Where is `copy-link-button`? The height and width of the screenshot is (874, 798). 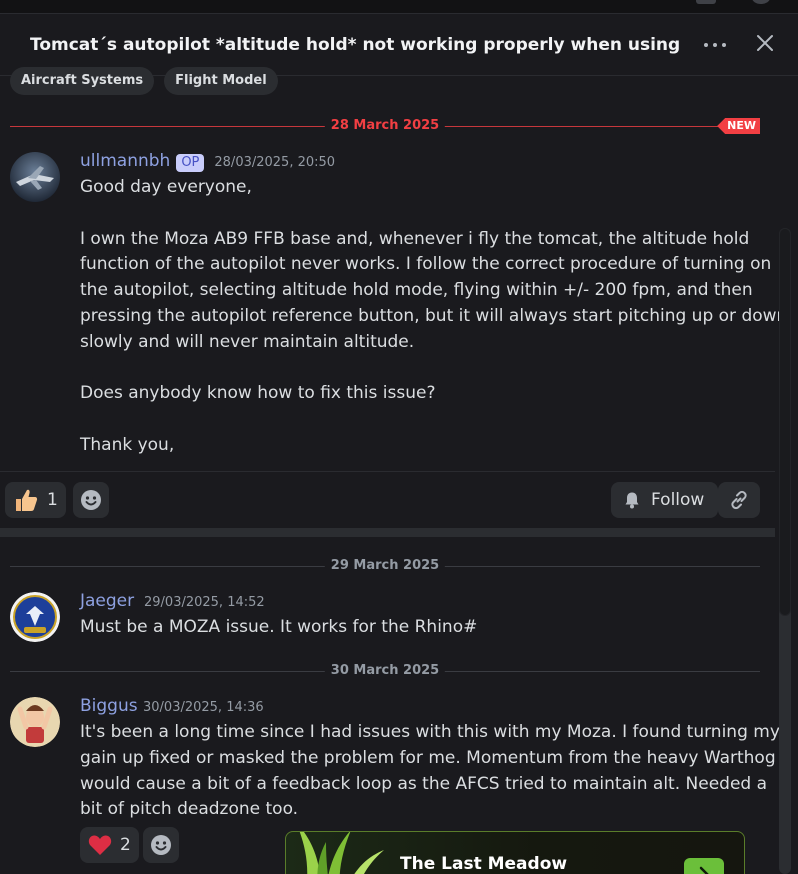
copy-link-button is located at coordinates (739, 500).